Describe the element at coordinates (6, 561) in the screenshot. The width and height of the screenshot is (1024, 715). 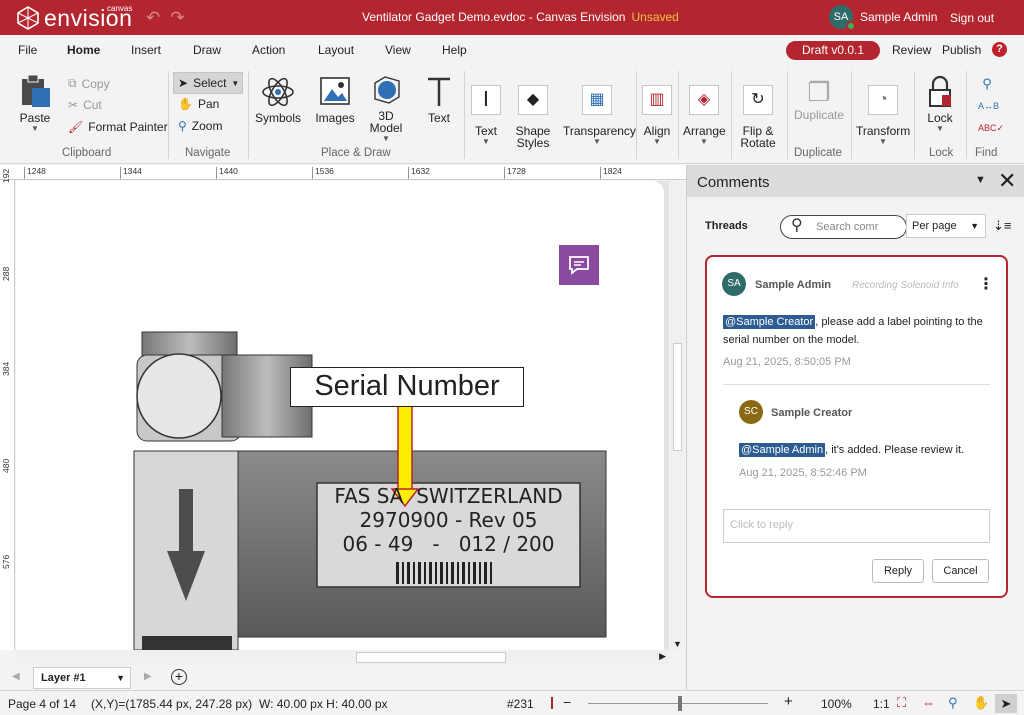
I see `ruler-tick: 576` at that location.